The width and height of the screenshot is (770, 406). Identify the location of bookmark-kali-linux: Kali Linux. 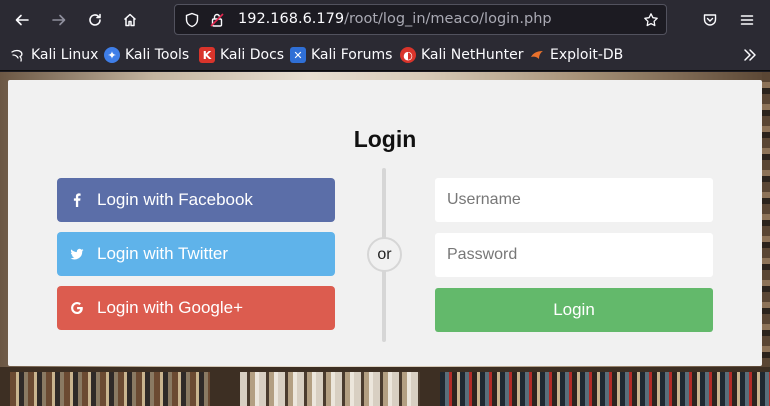
(54, 55).